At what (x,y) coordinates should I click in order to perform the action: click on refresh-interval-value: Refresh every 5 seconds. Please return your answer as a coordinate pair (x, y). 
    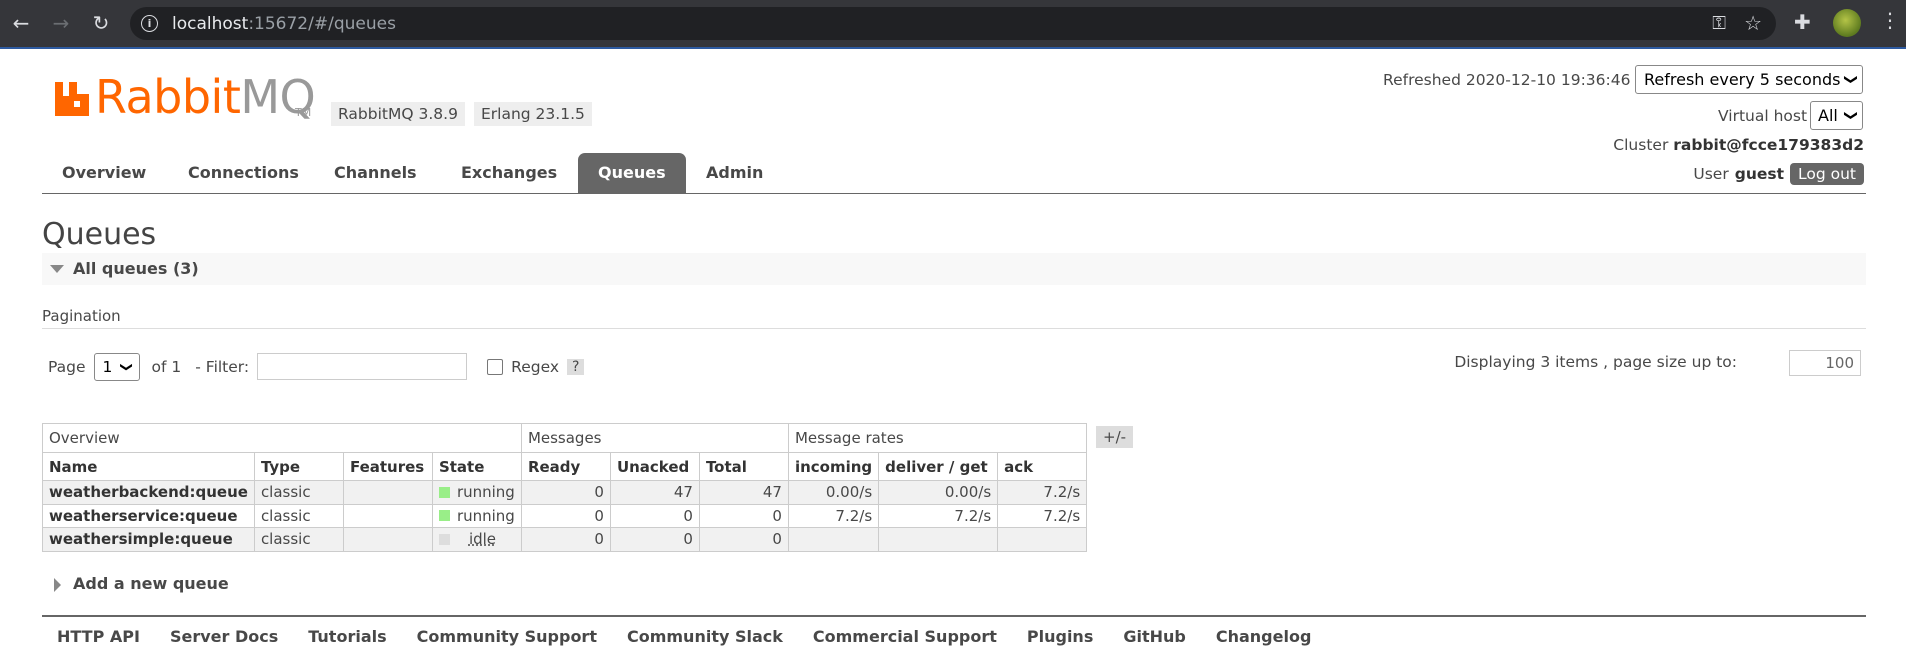
    Looking at the image, I should click on (1742, 79).